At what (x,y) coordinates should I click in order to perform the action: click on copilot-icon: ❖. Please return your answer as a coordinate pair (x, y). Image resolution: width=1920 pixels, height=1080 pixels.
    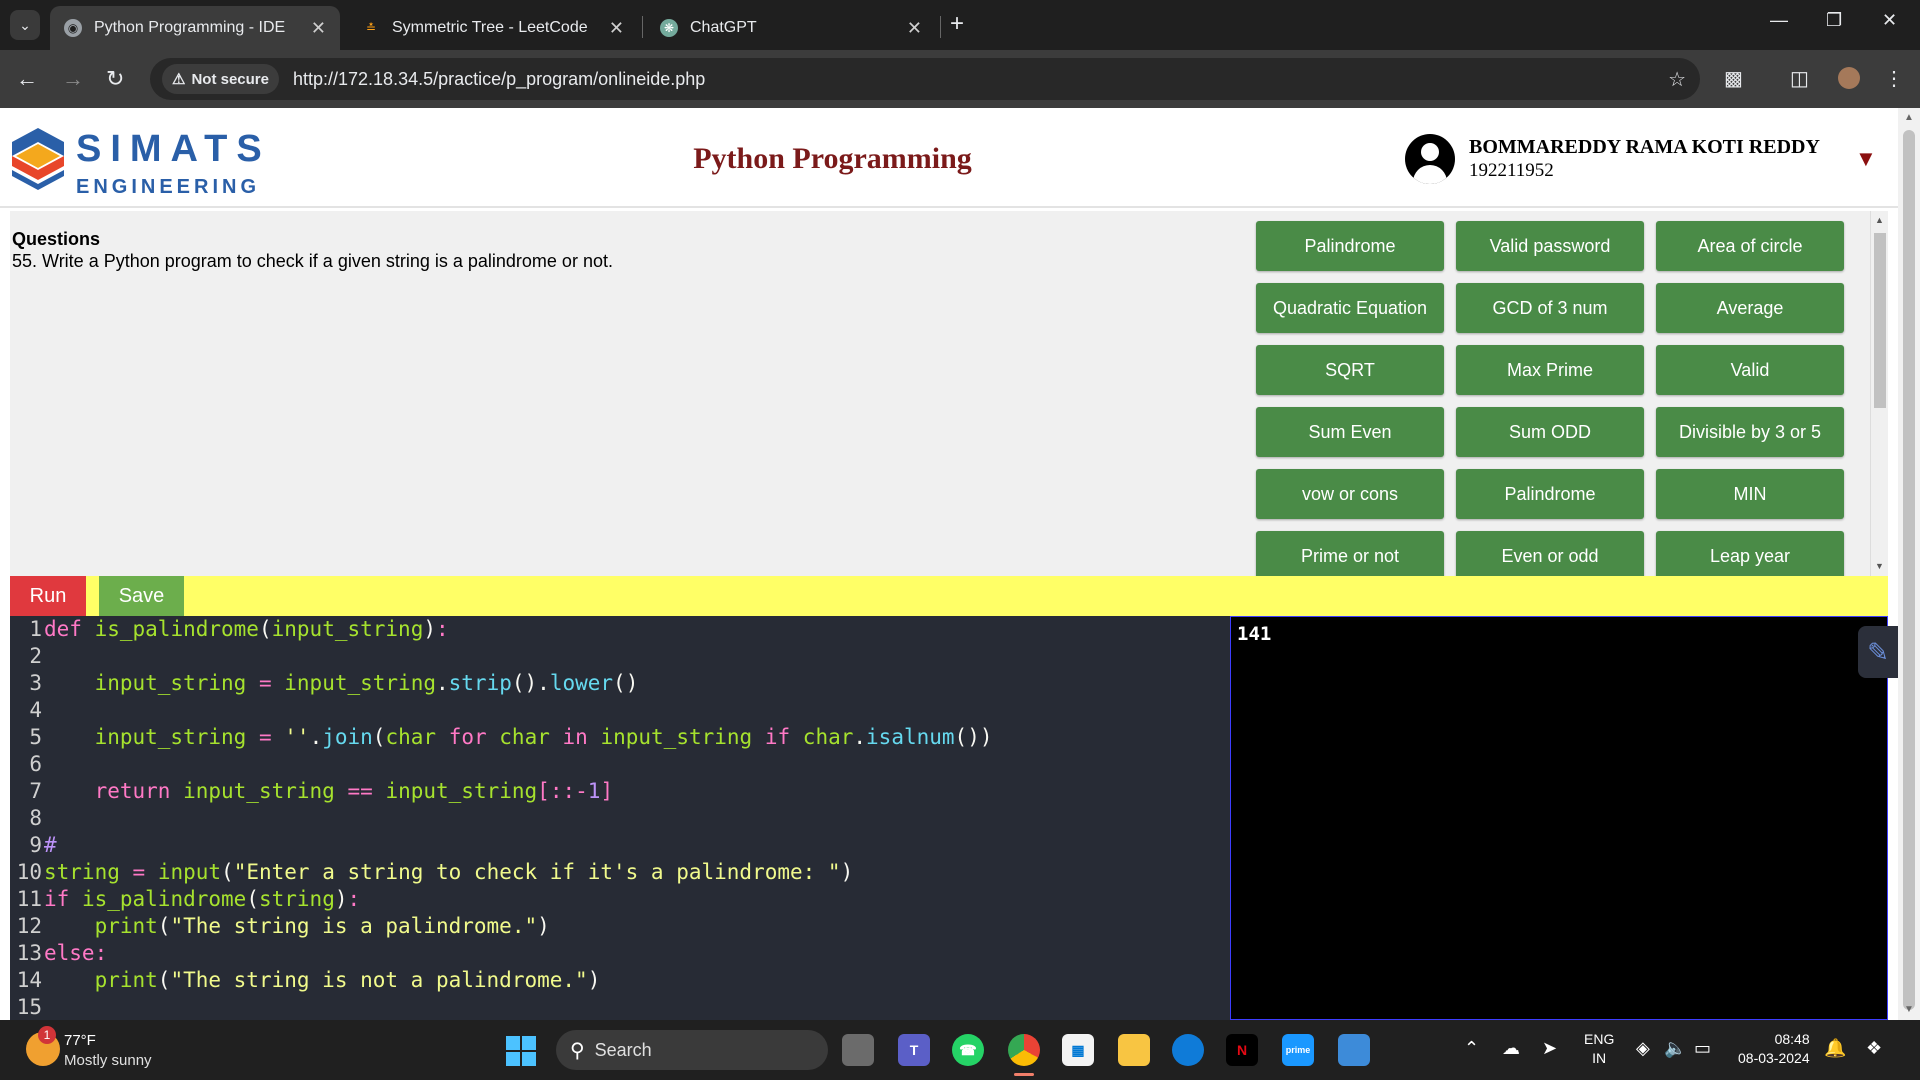
    Looking at the image, I should click on (1874, 1048).